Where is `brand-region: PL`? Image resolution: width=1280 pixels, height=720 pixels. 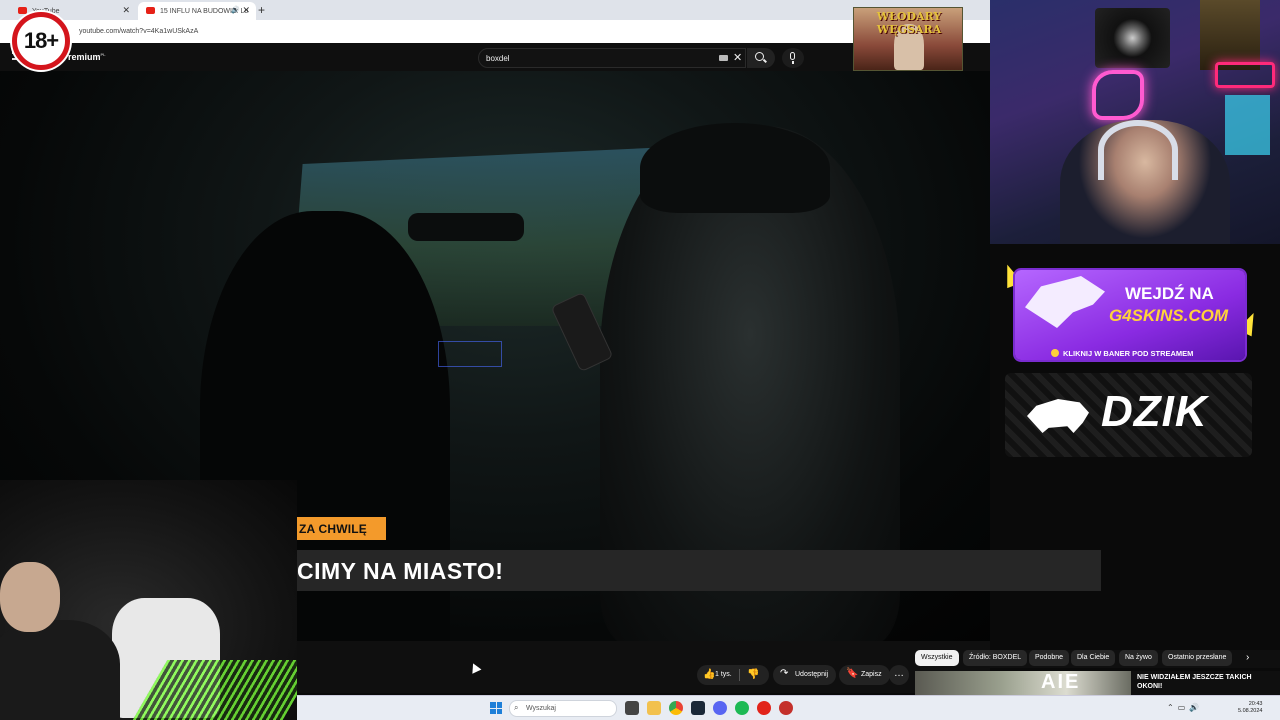 brand-region: PL is located at coordinates (103, 54).